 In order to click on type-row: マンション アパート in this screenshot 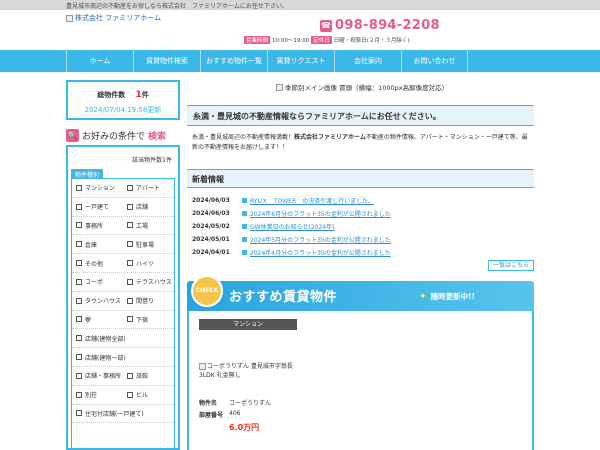, I will do `click(123, 188)`.